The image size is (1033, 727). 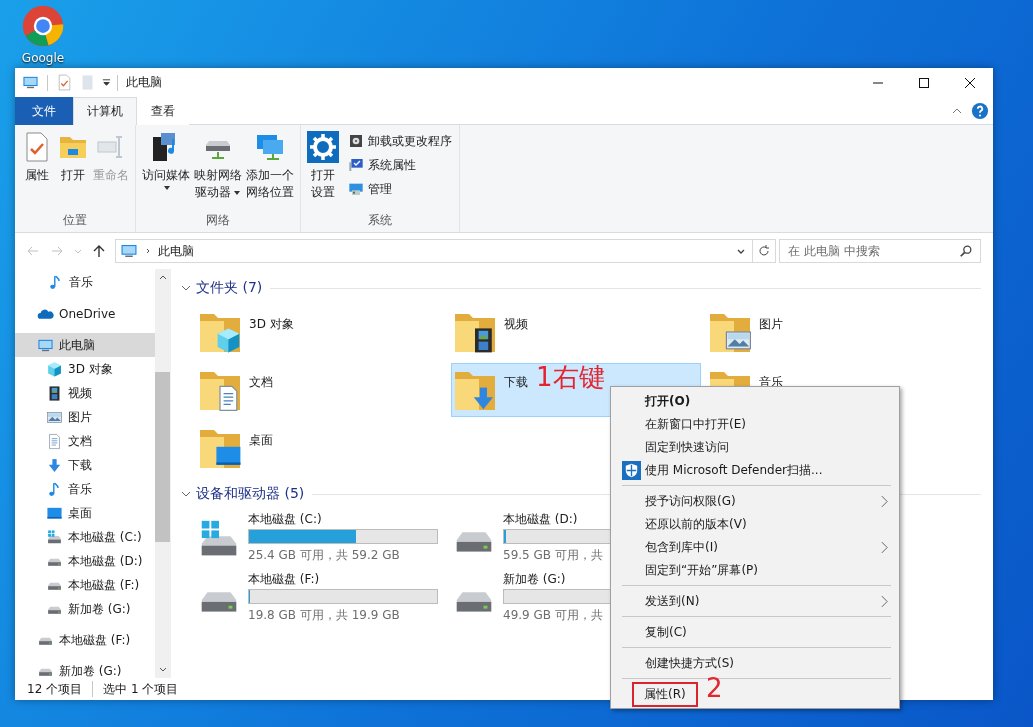 What do you see at coordinates (99, 251) in the screenshot?
I see `up-arrow-icon` at bounding box center [99, 251].